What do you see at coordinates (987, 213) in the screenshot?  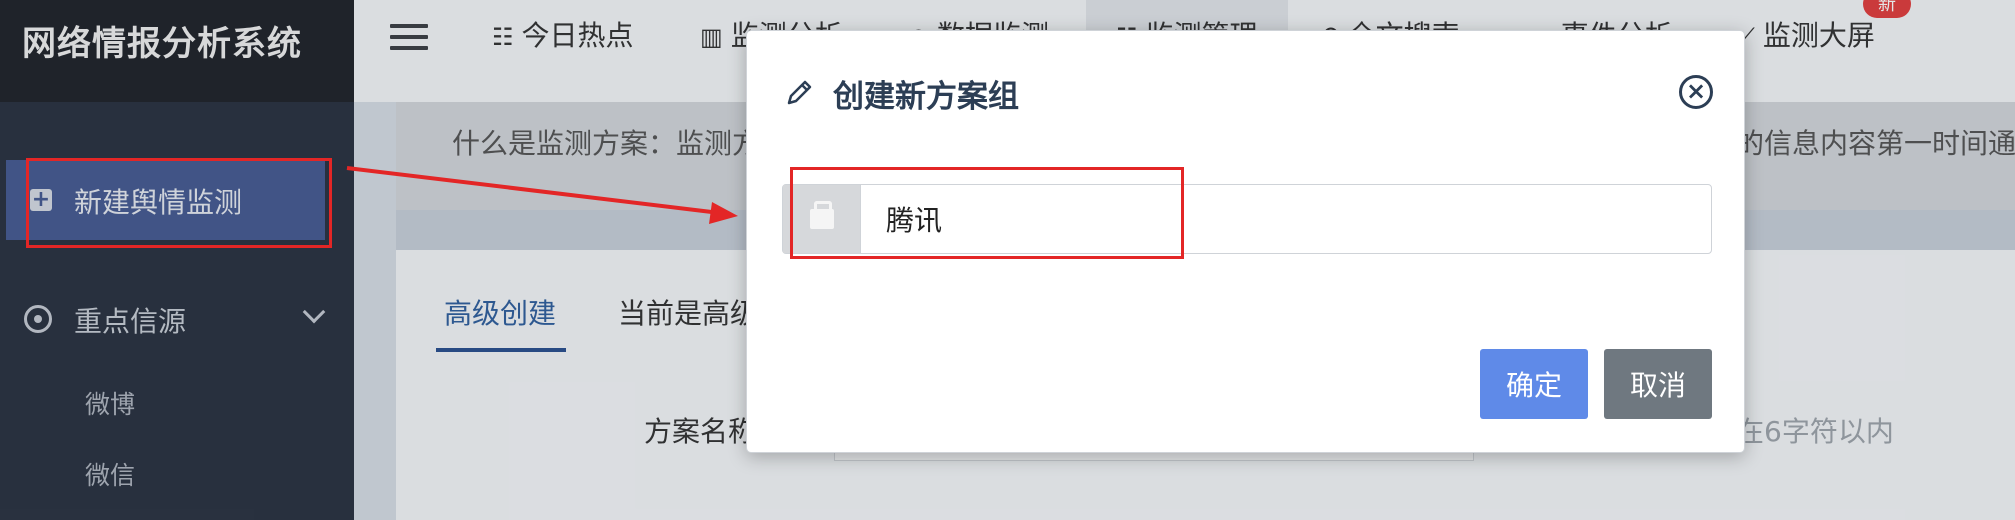 I see `annotation-box-input` at bounding box center [987, 213].